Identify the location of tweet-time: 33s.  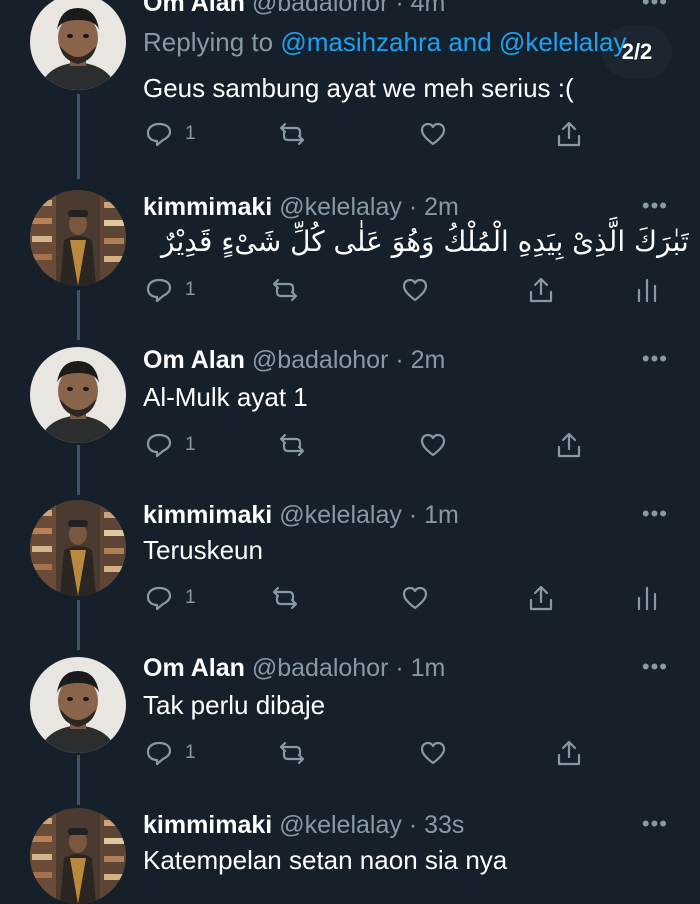
(444, 825).